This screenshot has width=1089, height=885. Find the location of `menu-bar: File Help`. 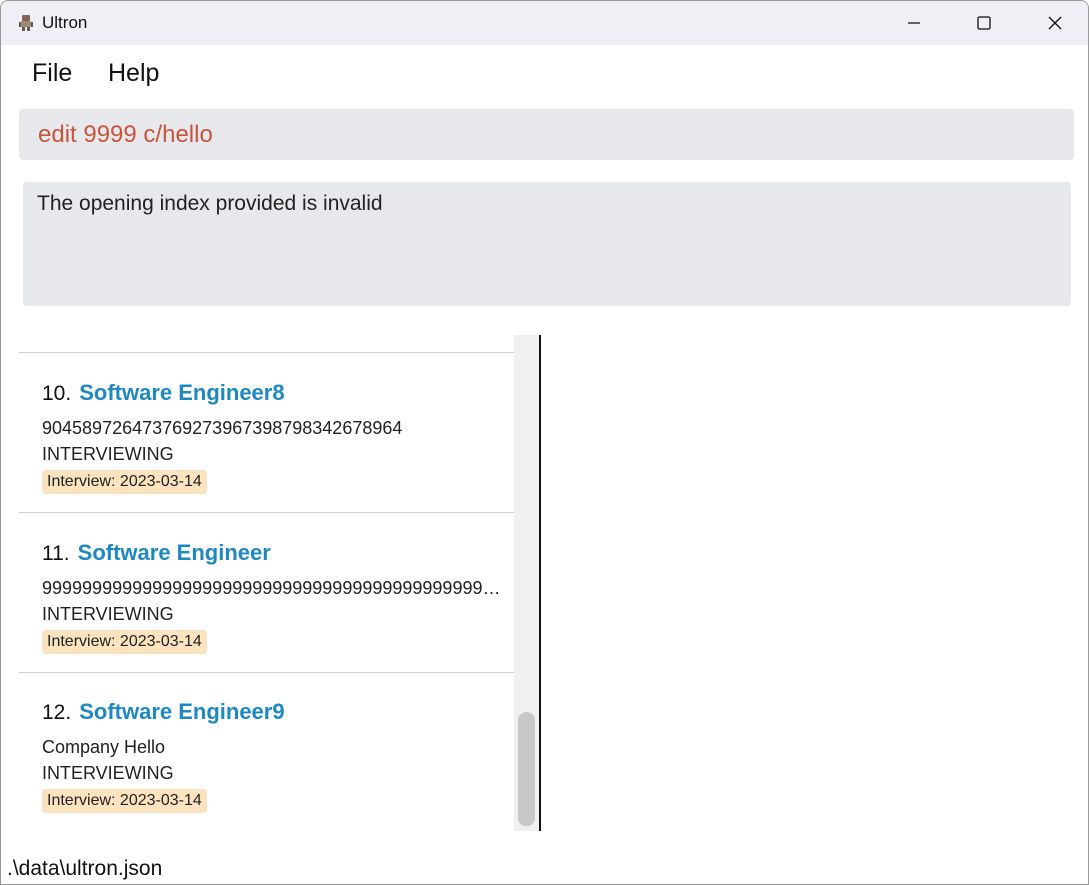

menu-bar: File Help is located at coordinates (544, 73).